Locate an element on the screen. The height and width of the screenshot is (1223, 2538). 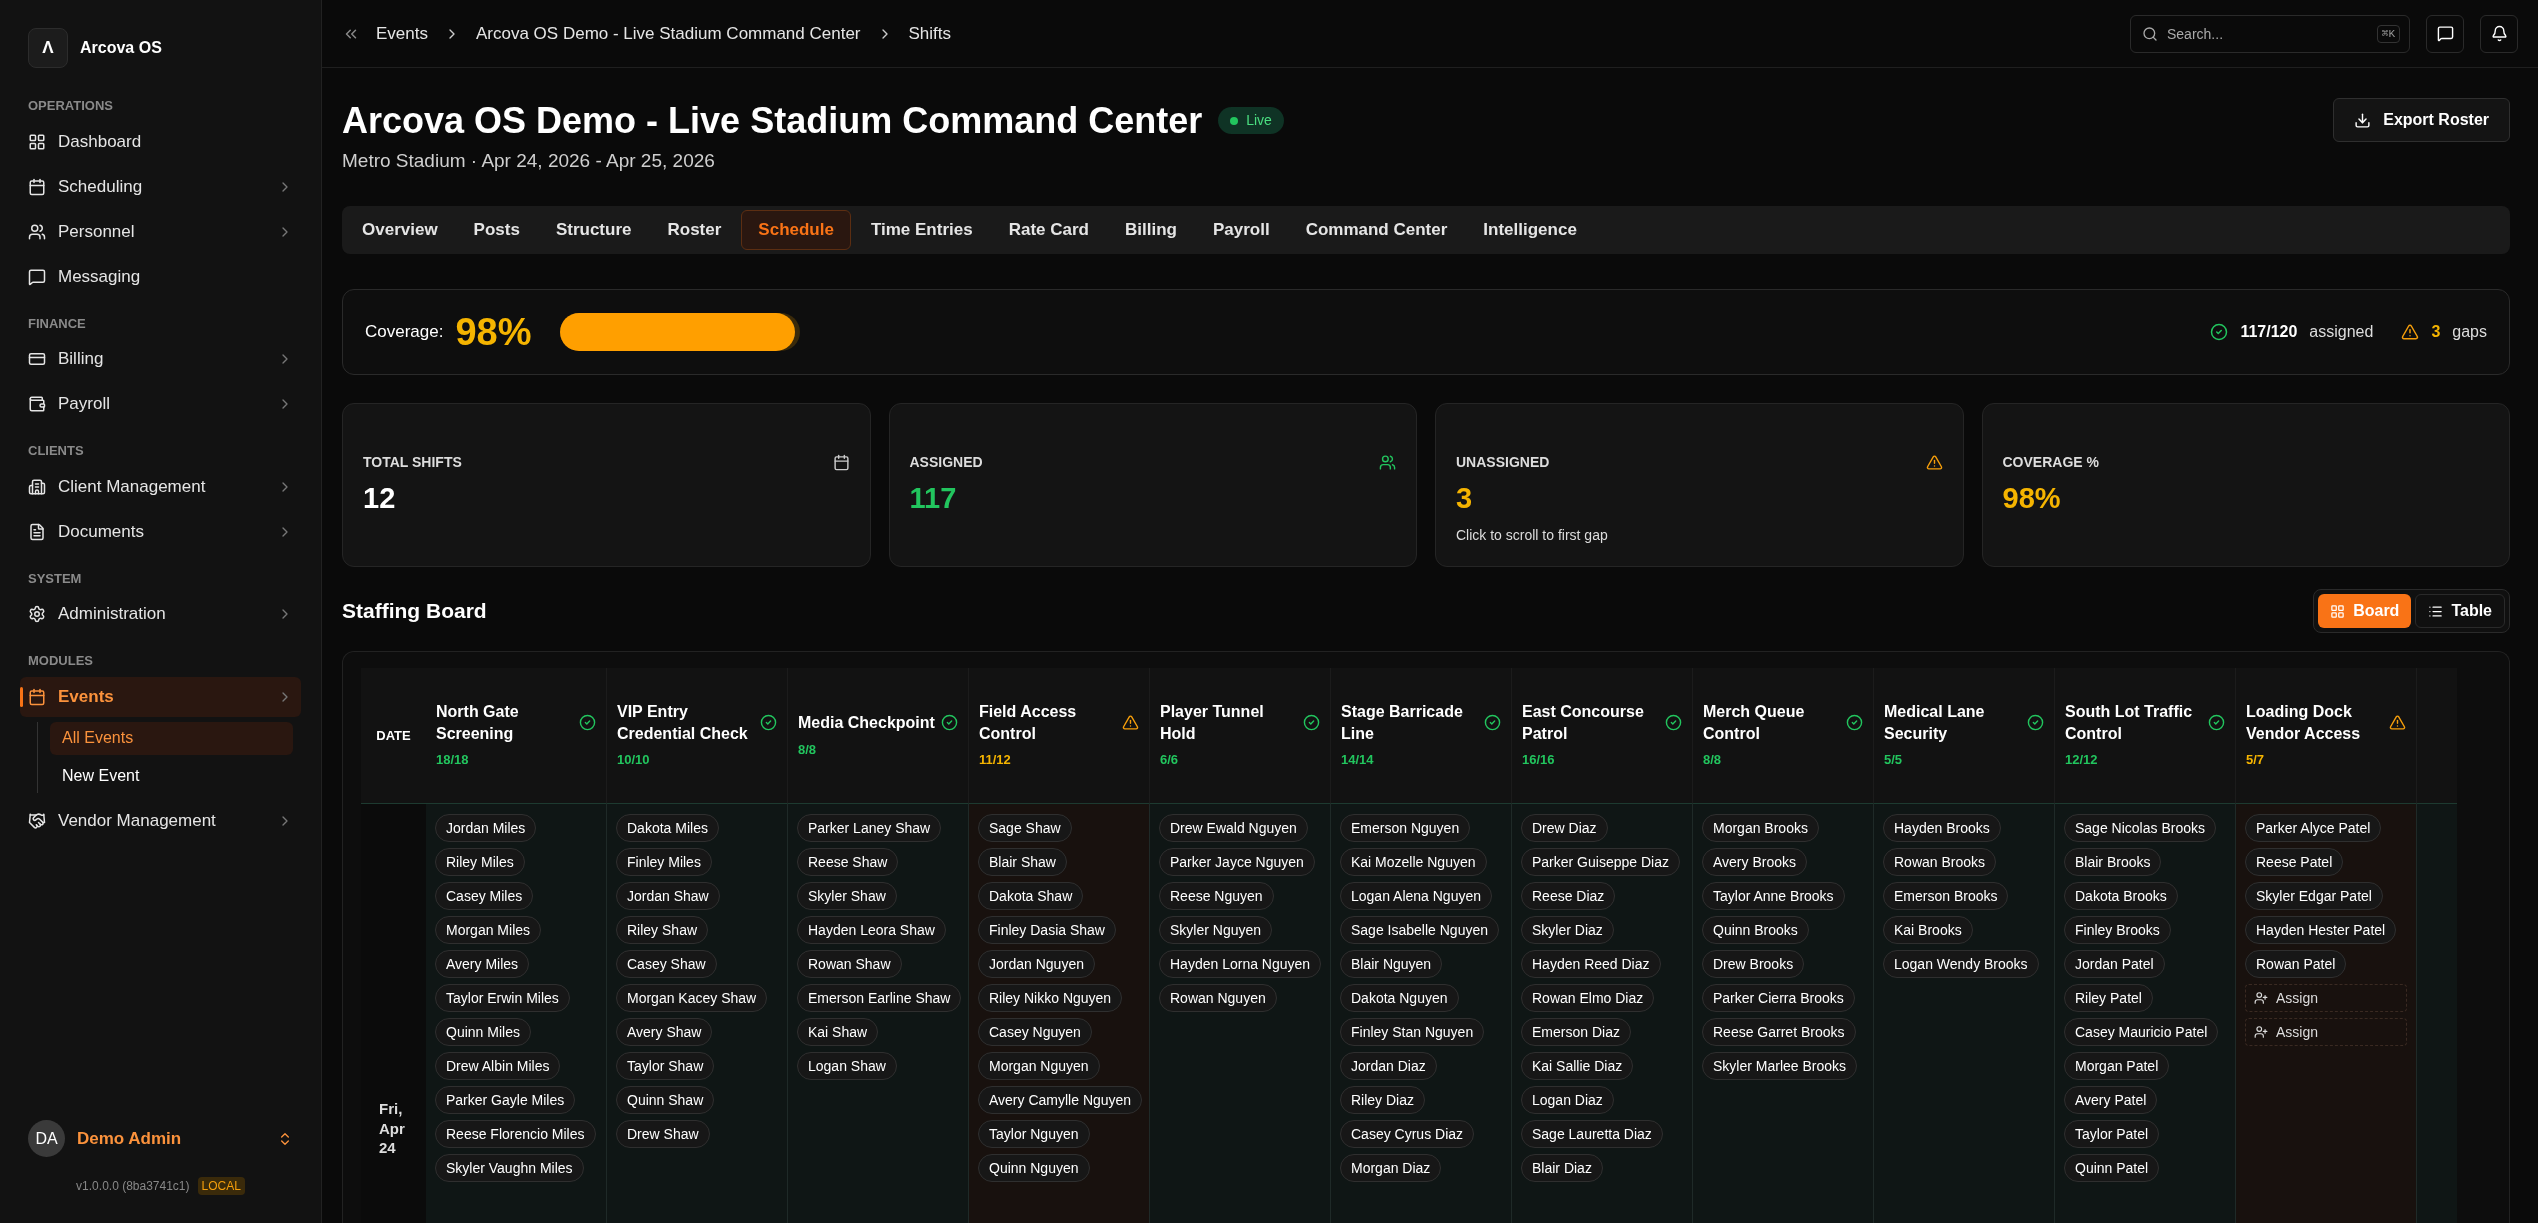
breadcrumb-link: Events is located at coordinates (402, 33).